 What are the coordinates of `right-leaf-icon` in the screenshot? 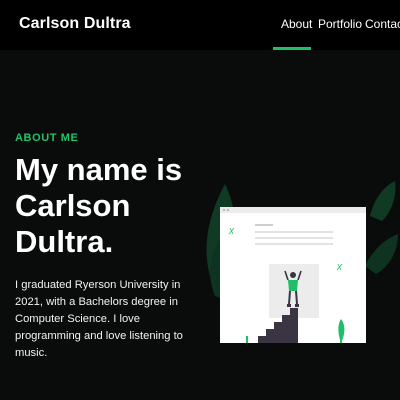 It's located at (381, 227).